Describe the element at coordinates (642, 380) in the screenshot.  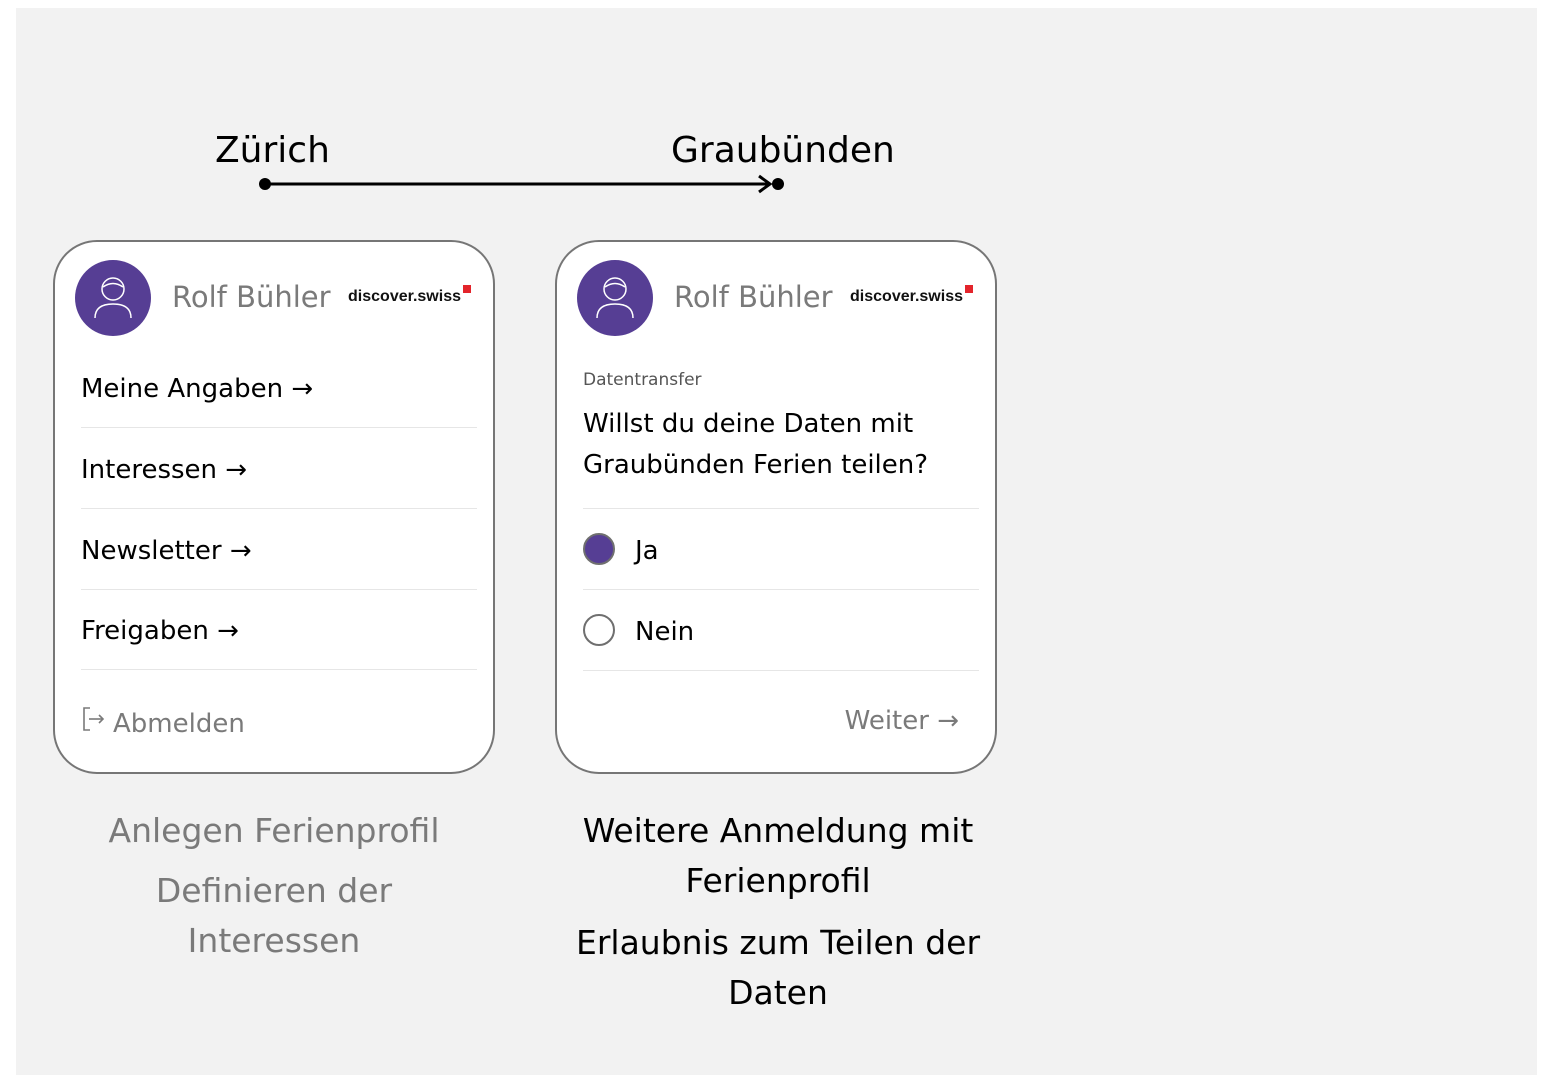
I see `section-label: Datentransfer` at that location.